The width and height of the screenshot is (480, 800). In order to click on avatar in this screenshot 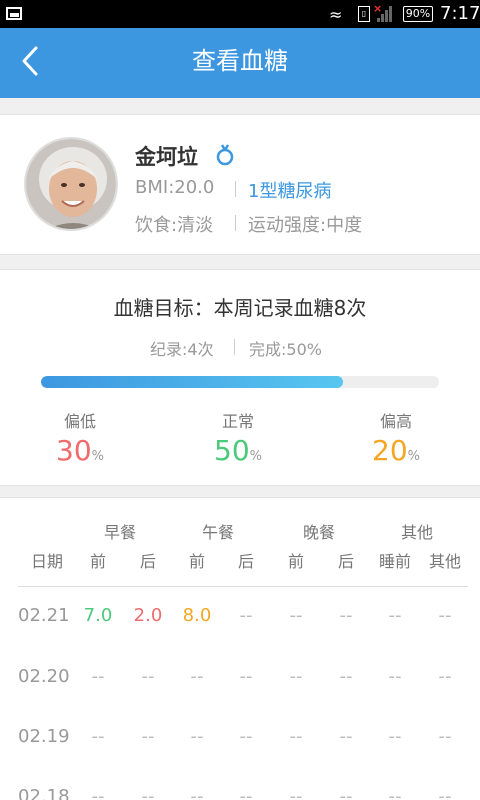, I will do `click(71, 184)`.